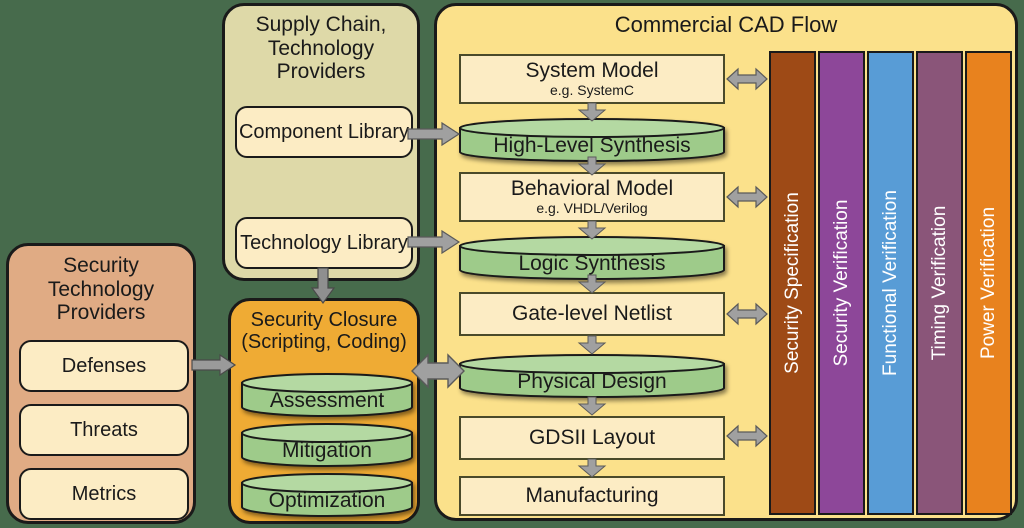 The image size is (1024, 528). I want to click on verify-arrow-gate-level-netlist, so click(747, 314).